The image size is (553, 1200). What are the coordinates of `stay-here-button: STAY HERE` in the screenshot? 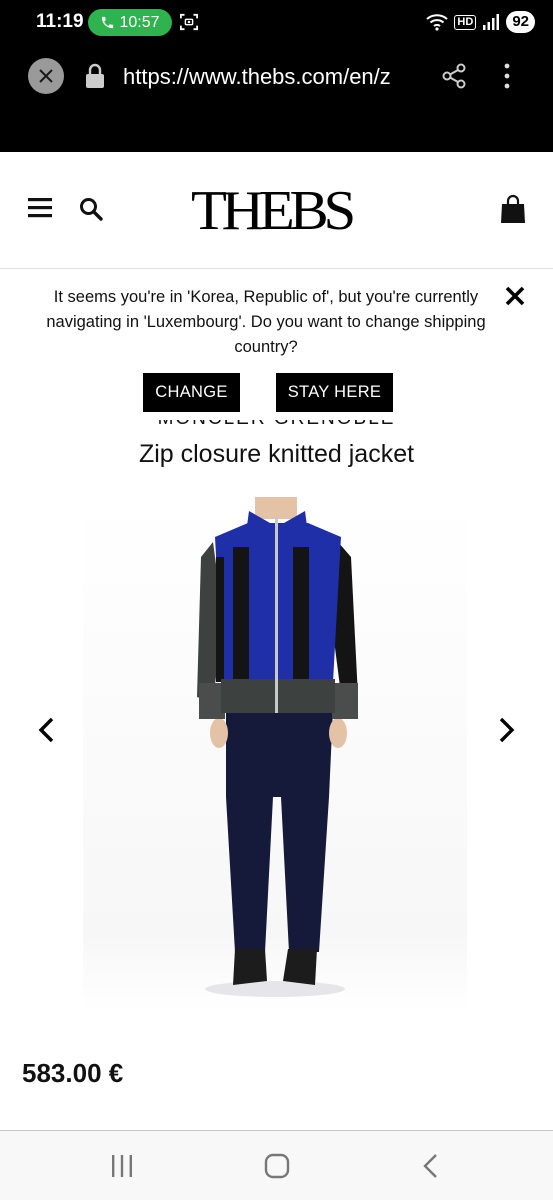 It's located at (334, 392).